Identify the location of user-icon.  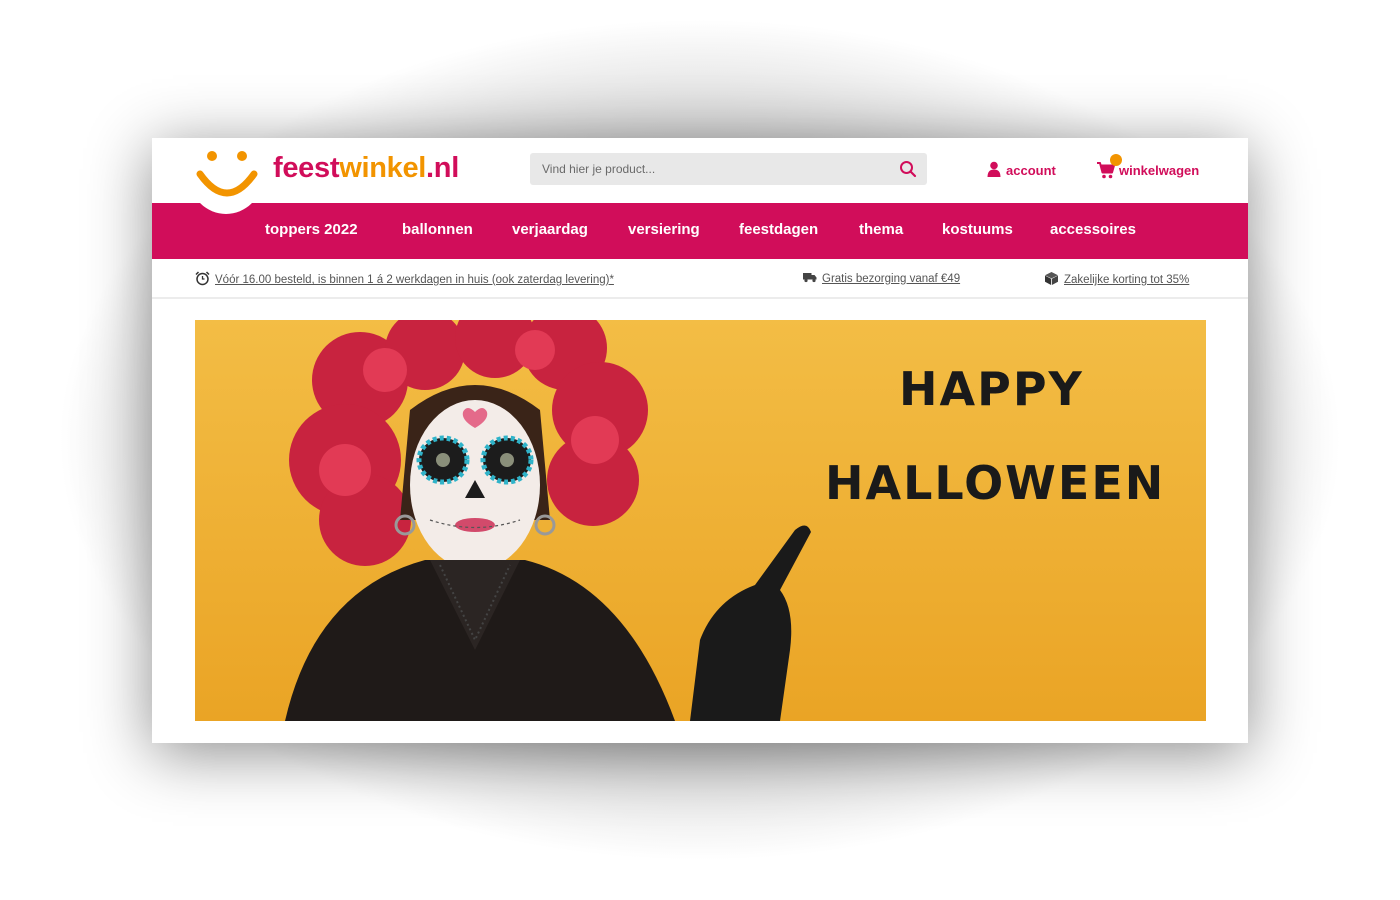
(994, 170).